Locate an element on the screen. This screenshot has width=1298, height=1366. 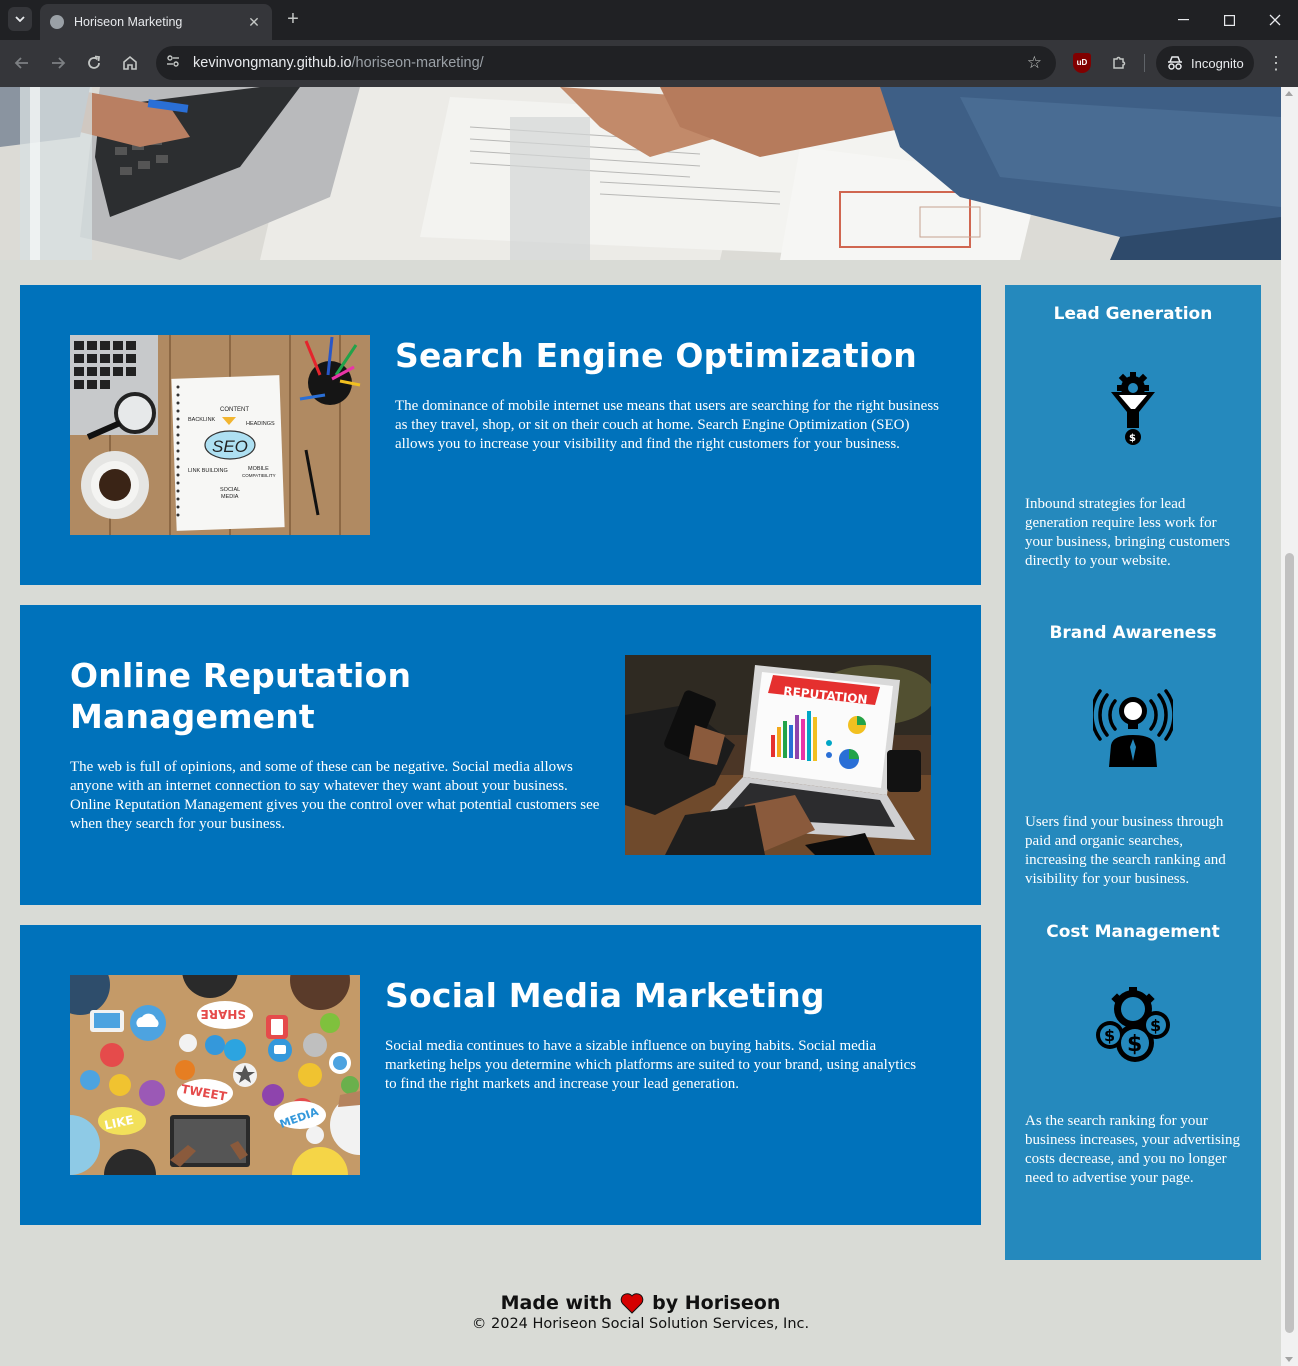
seo-heading: Search Engine Optimization is located at coordinates (656, 355).